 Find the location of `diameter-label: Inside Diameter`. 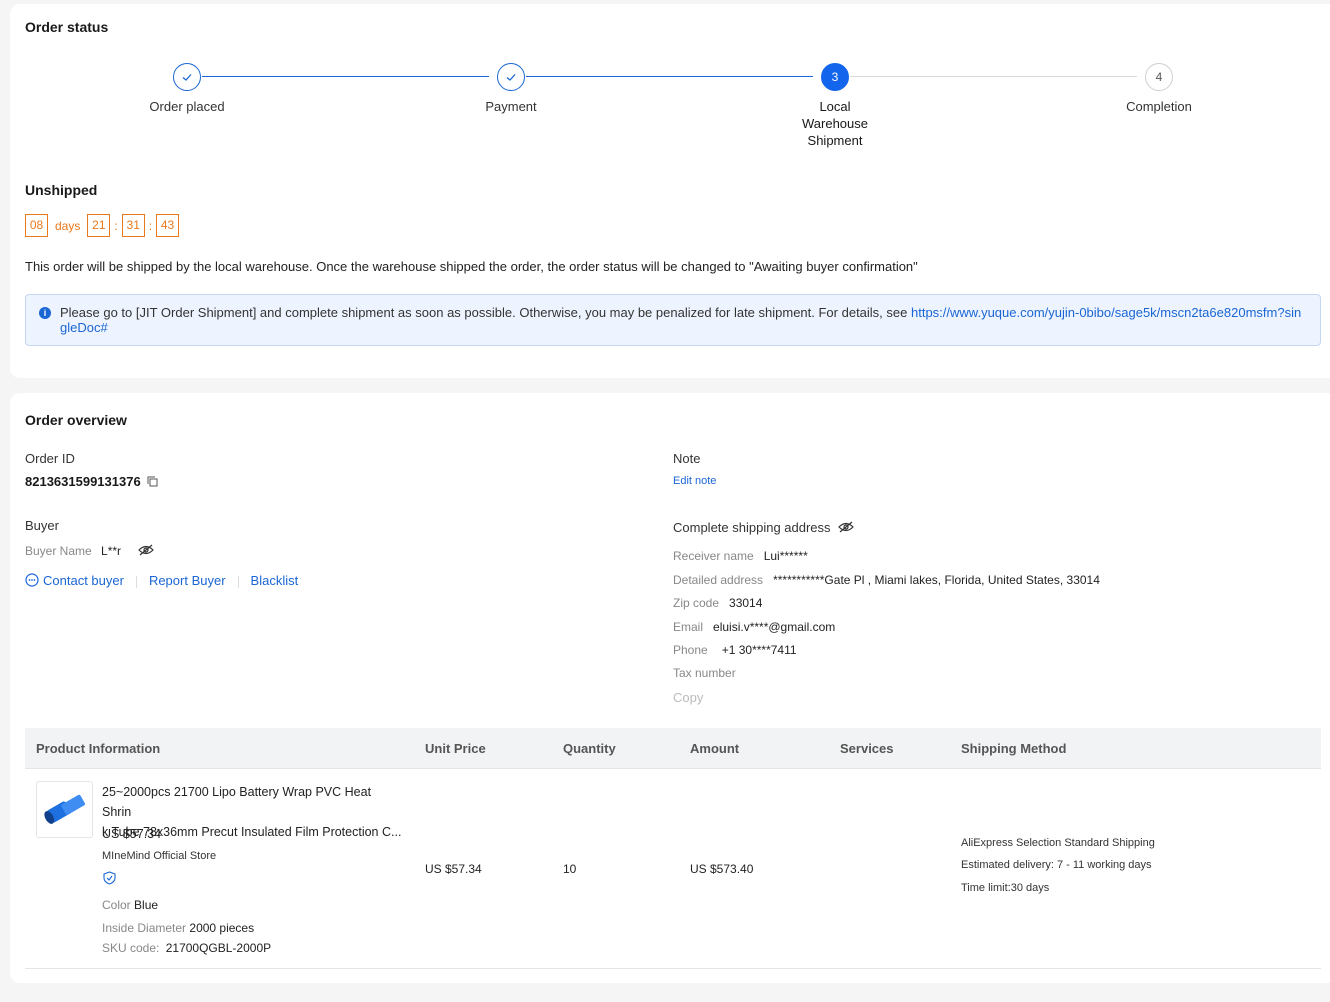

diameter-label: Inside Diameter is located at coordinates (144, 928).